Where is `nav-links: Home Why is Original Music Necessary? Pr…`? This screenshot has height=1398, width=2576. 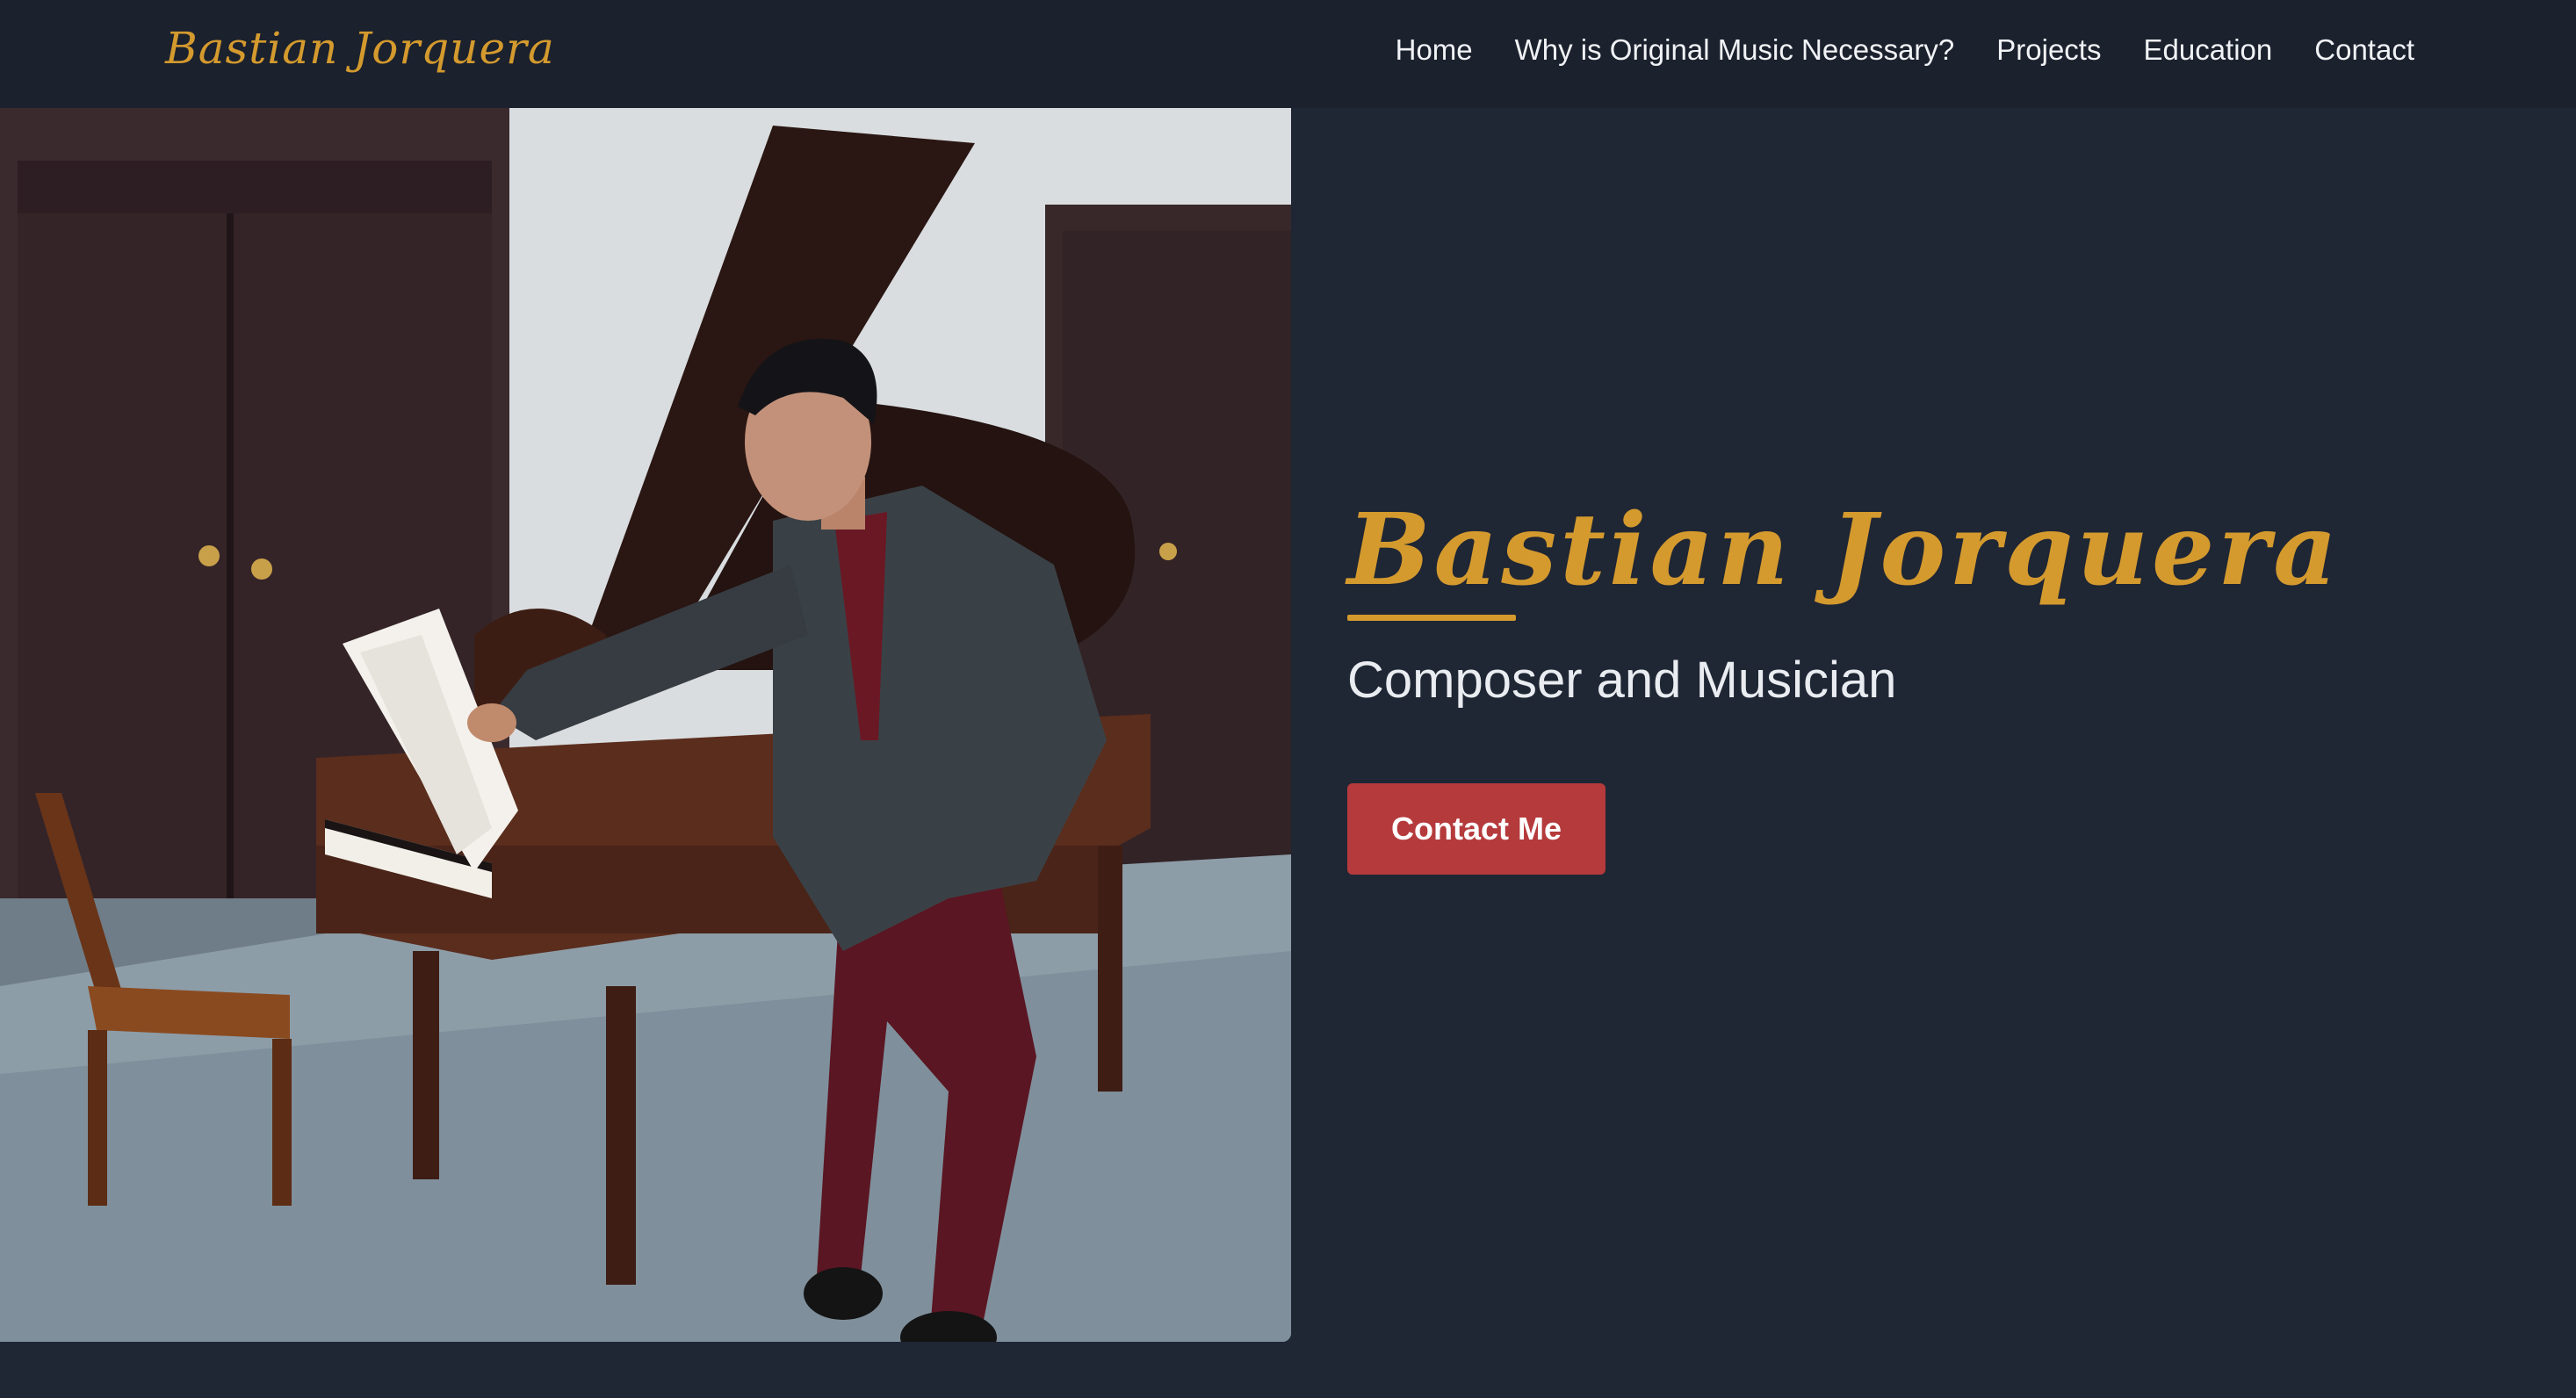
nav-links: Home Why is Original Music Necessary? Pr… is located at coordinates (1905, 50).